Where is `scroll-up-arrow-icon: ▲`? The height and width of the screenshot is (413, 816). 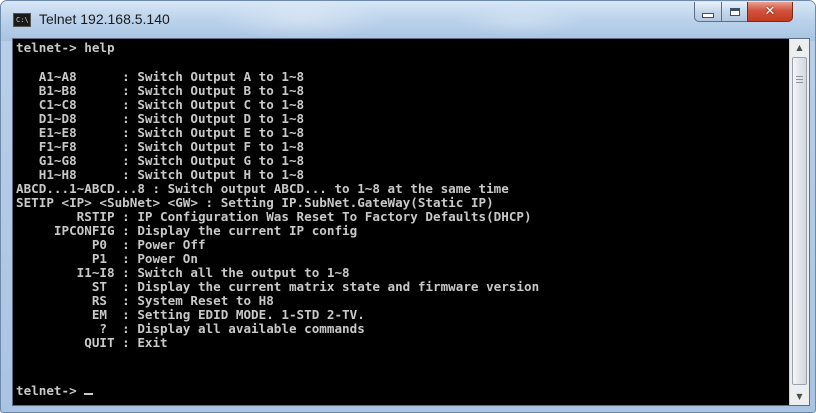 scroll-up-arrow-icon: ▲ is located at coordinates (799, 47).